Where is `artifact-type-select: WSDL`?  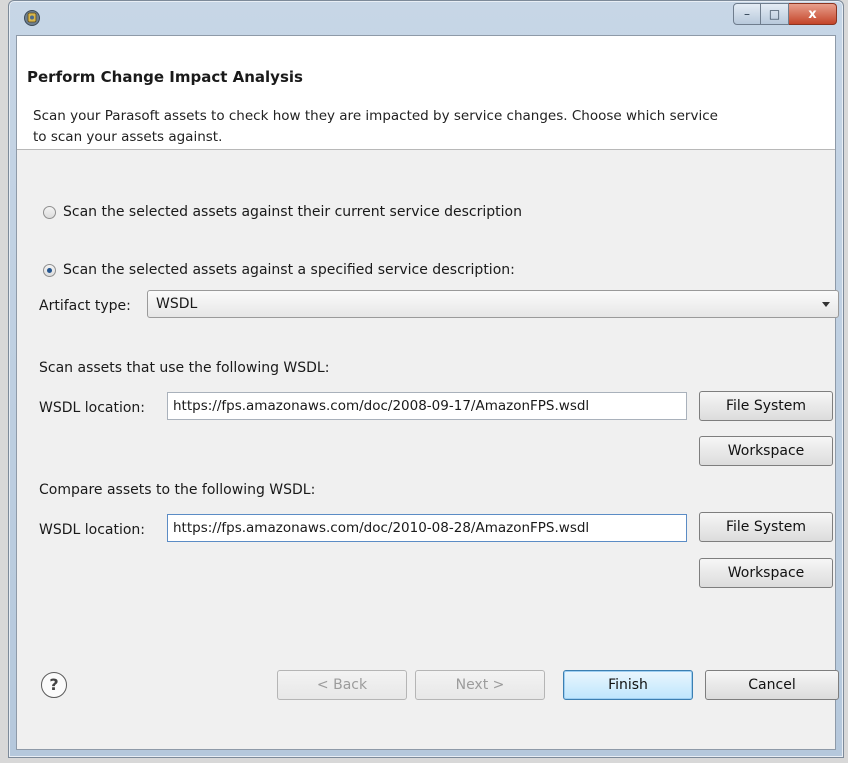 artifact-type-select: WSDL is located at coordinates (493, 304).